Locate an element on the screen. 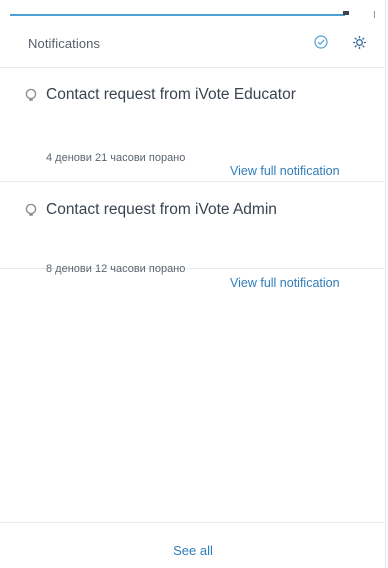  notification-time: 8 денови 12 часови порано is located at coordinates (116, 269).